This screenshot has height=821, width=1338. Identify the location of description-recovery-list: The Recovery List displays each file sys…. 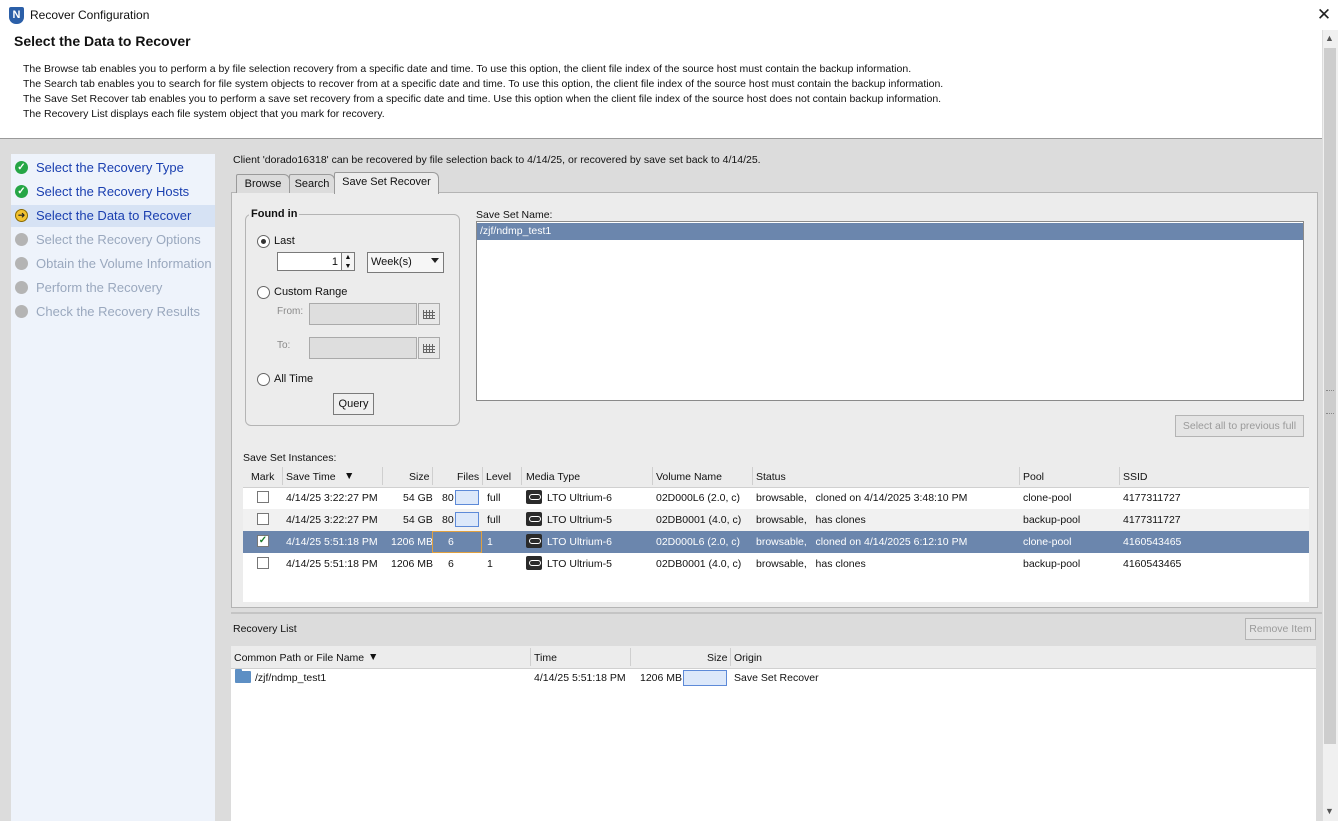
(204, 114).